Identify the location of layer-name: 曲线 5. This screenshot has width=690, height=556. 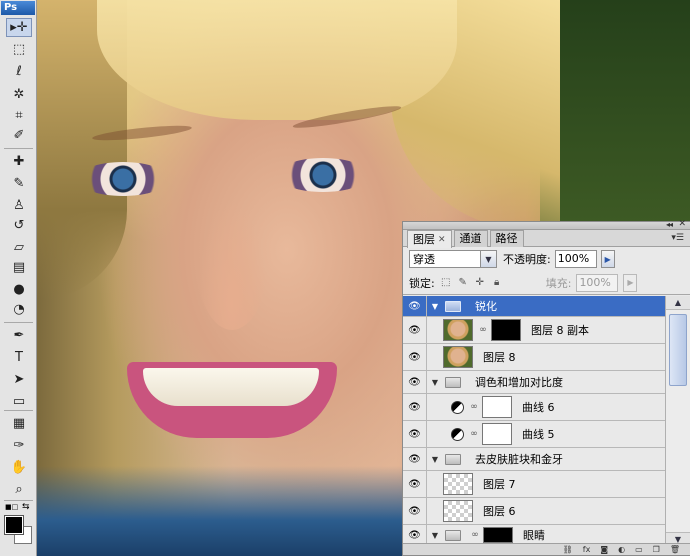
(538, 434).